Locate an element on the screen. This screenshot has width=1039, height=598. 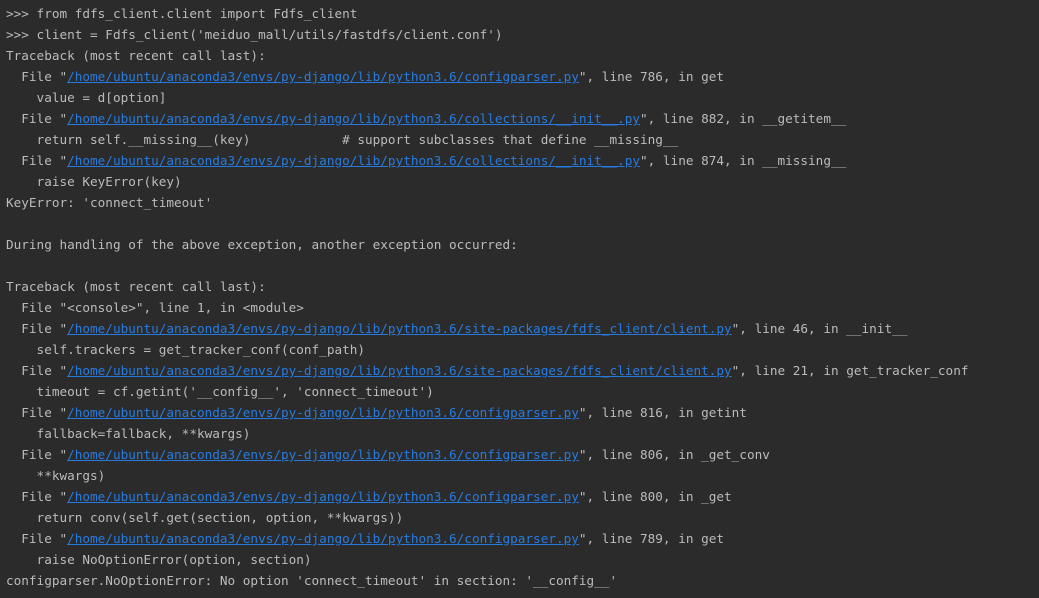
console-line: File "<console>", line 1, in <module> is located at coordinates (522, 307).